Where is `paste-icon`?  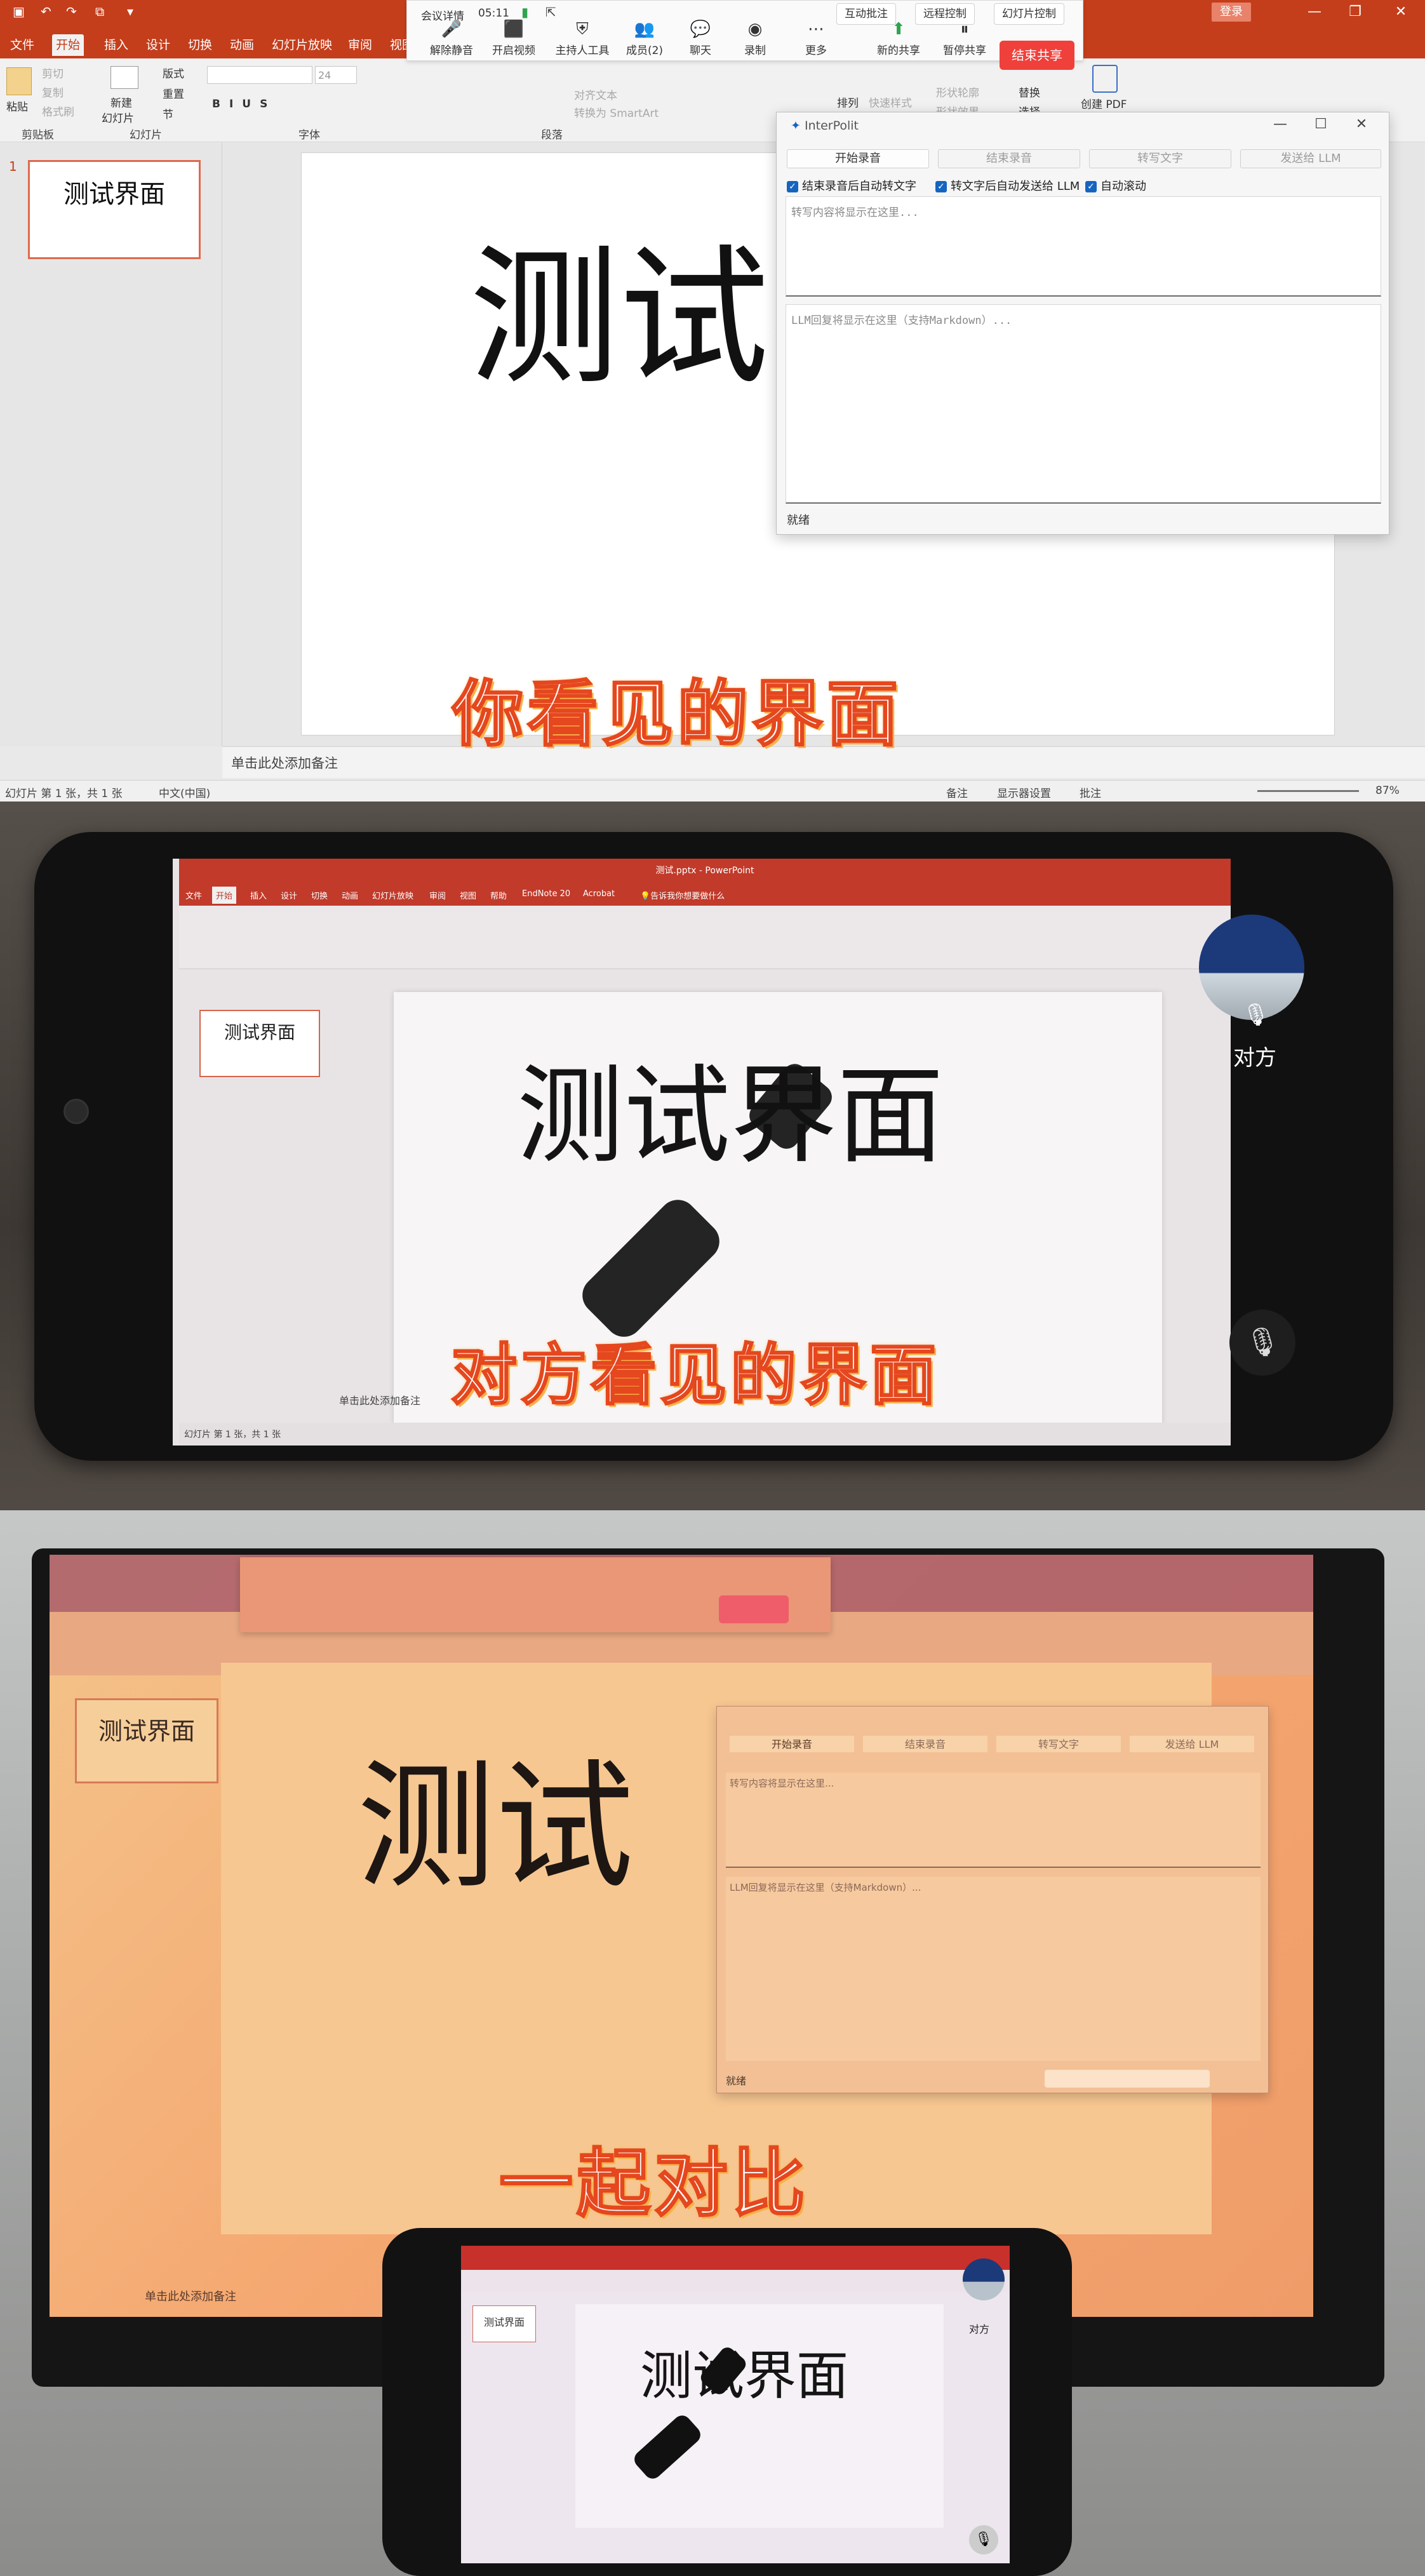 paste-icon is located at coordinates (19, 81).